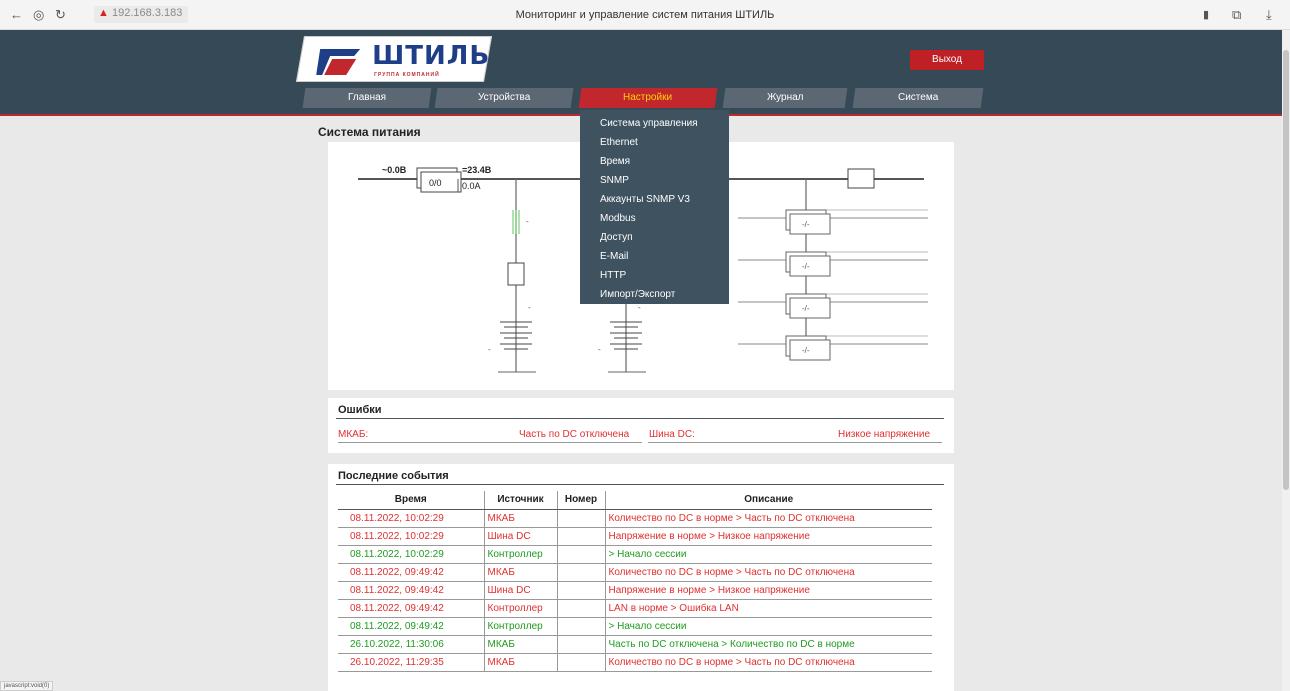 Image resolution: width=1290 pixels, height=691 pixels. I want to click on event-time: 26.10.2022, 11:30:06, so click(411, 644).